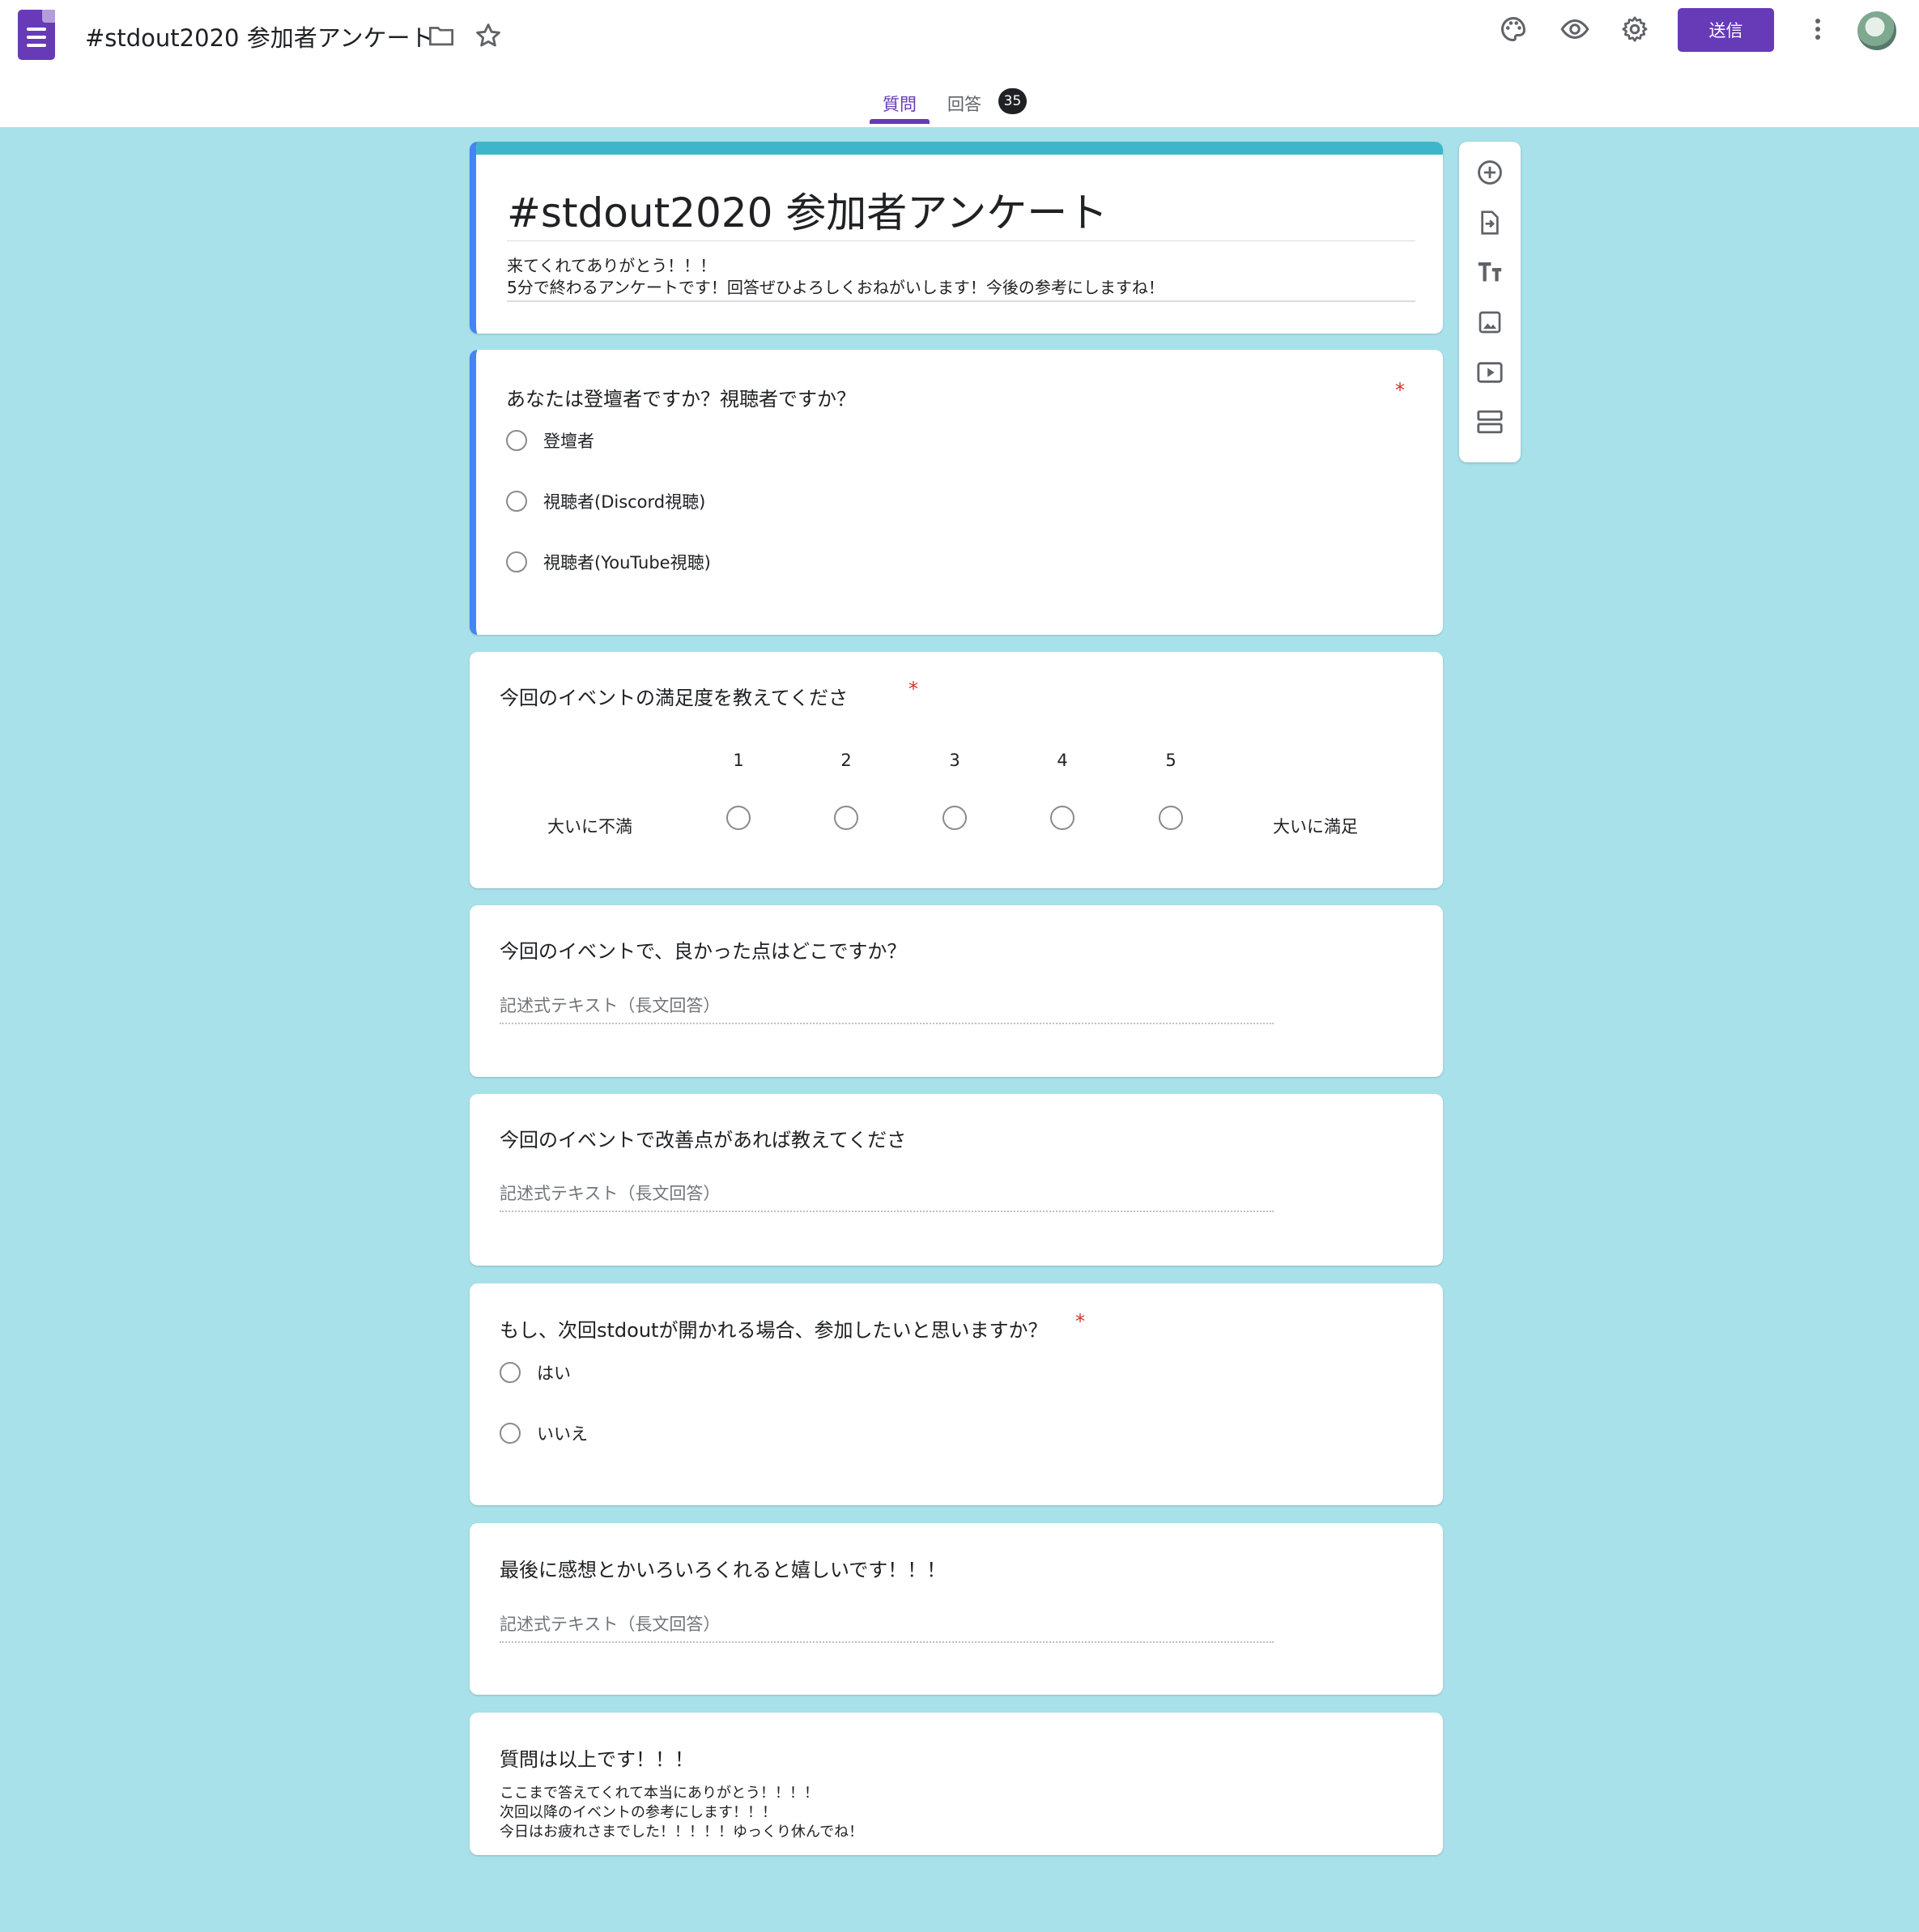  What do you see at coordinates (1726, 30) in the screenshot?
I see `send-button: 送信` at bounding box center [1726, 30].